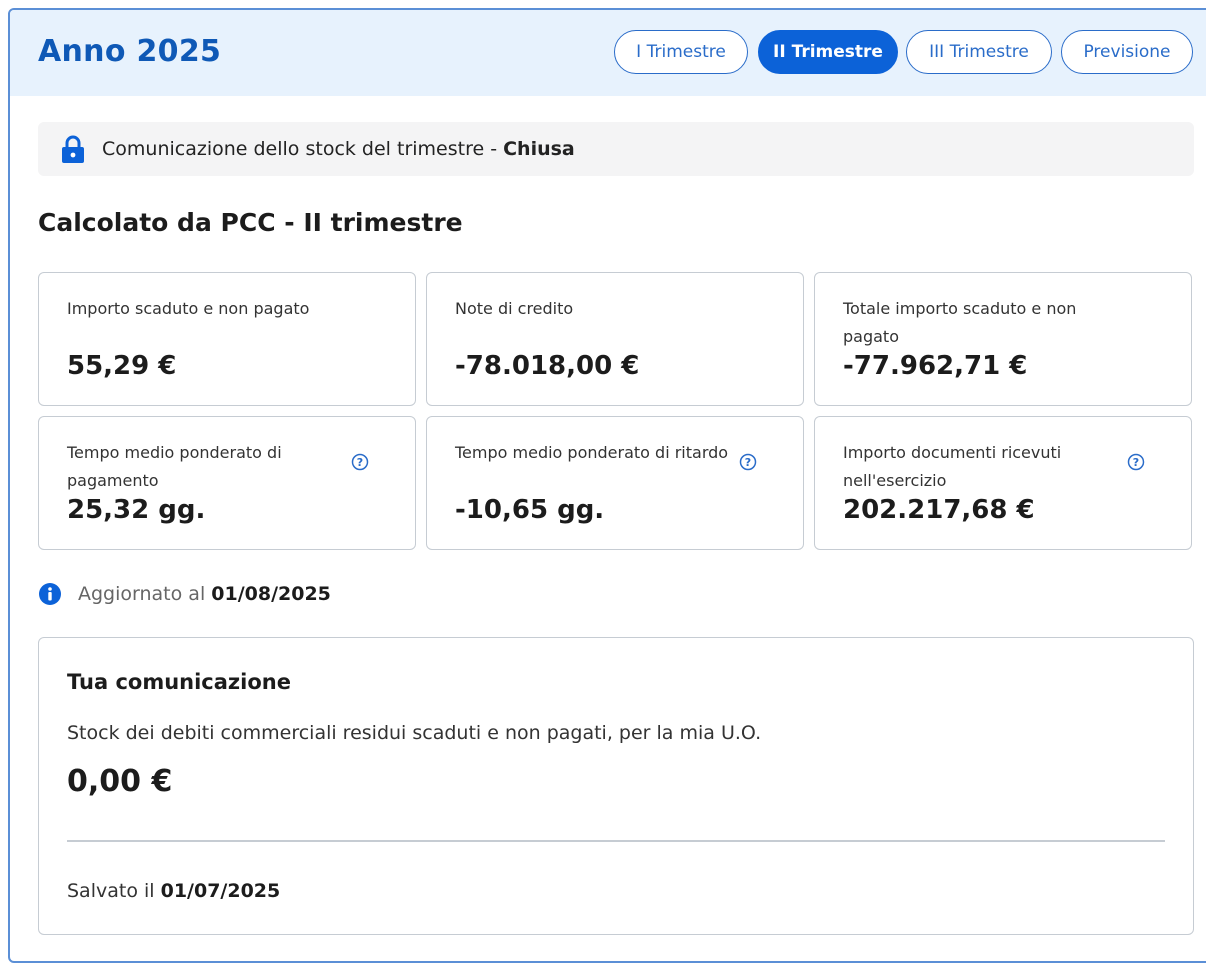 The height and width of the screenshot is (965, 1206). What do you see at coordinates (220, 891) in the screenshot?
I see `saved-date: 01/07/2025` at bounding box center [220, 891].